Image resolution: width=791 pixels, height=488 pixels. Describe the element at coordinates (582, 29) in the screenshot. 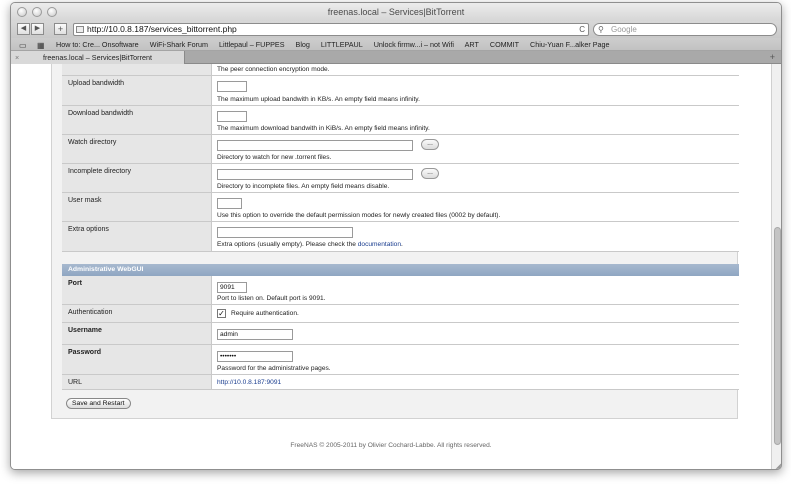

I see `reload-icon: C` at that location.